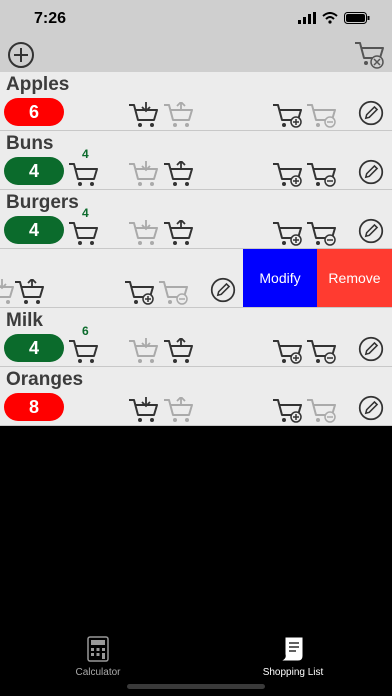 Image resolution: width=392 pixels, height=696 pixels. I want to click on list-item: Oranges 8, so click(196, 396).